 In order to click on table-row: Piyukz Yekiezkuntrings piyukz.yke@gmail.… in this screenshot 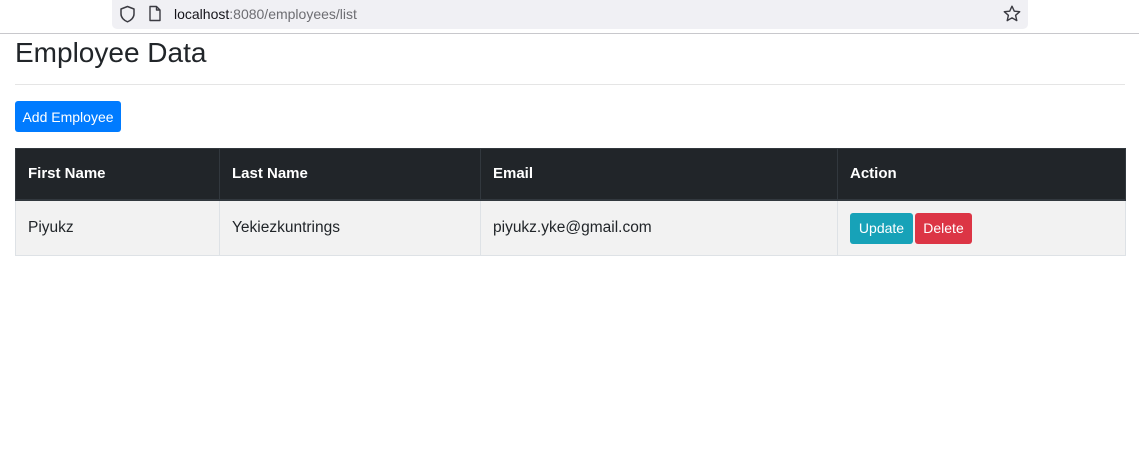, I will do `click(570, 227)`.